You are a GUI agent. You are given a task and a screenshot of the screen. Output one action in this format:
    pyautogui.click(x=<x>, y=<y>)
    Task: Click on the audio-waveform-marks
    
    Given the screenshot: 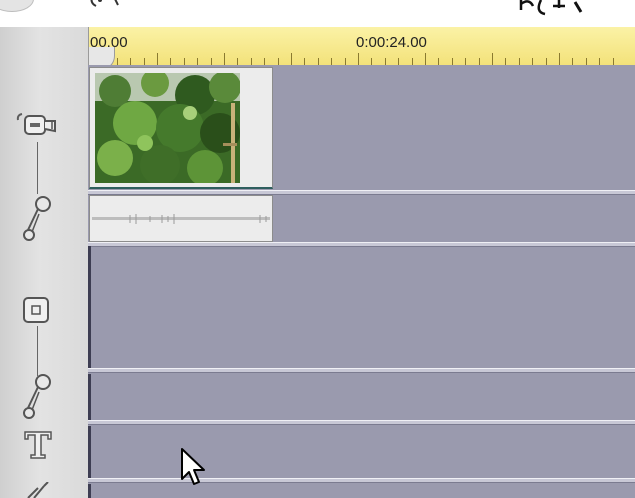 What is the action you would take?
    pyautogui.click(x=198, y=219)
    